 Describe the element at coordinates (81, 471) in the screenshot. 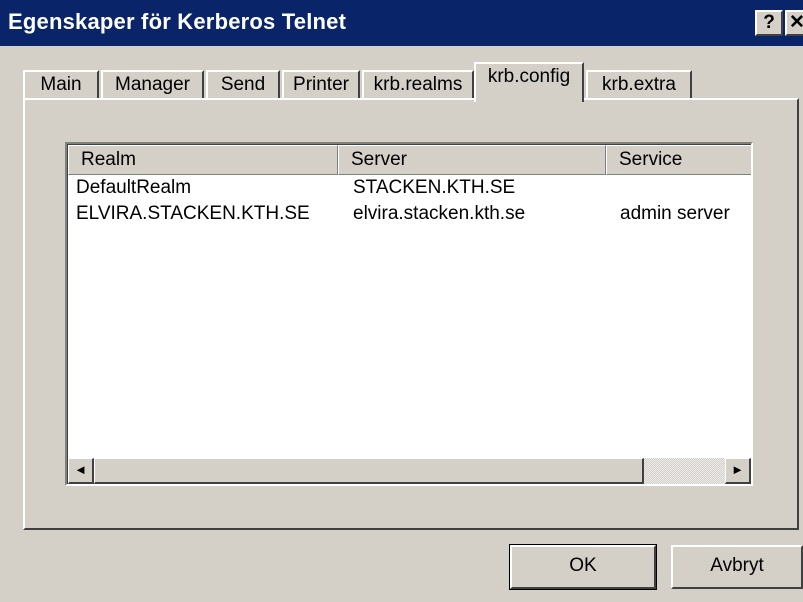

I see `scroll-left-icon: ◄` at that location.